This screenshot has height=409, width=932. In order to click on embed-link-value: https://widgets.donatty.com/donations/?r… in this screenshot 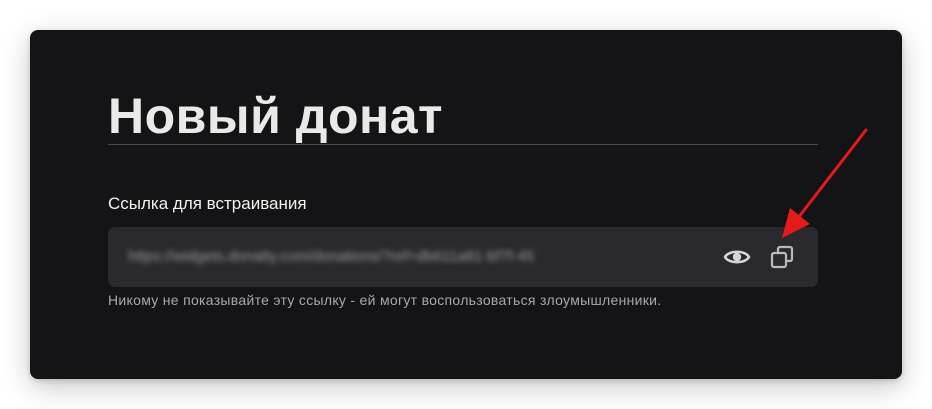, I will do `click(331, 257)`.